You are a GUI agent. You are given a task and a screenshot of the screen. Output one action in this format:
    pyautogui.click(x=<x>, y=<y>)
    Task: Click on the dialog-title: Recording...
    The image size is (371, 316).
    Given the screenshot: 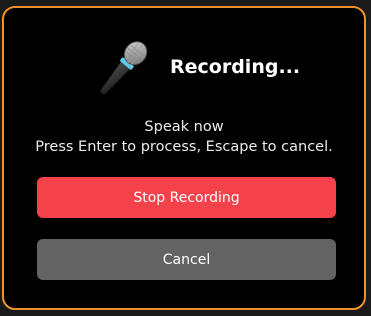 What is the action you would take?
    pyautogui.click(x=235, y=67)
    